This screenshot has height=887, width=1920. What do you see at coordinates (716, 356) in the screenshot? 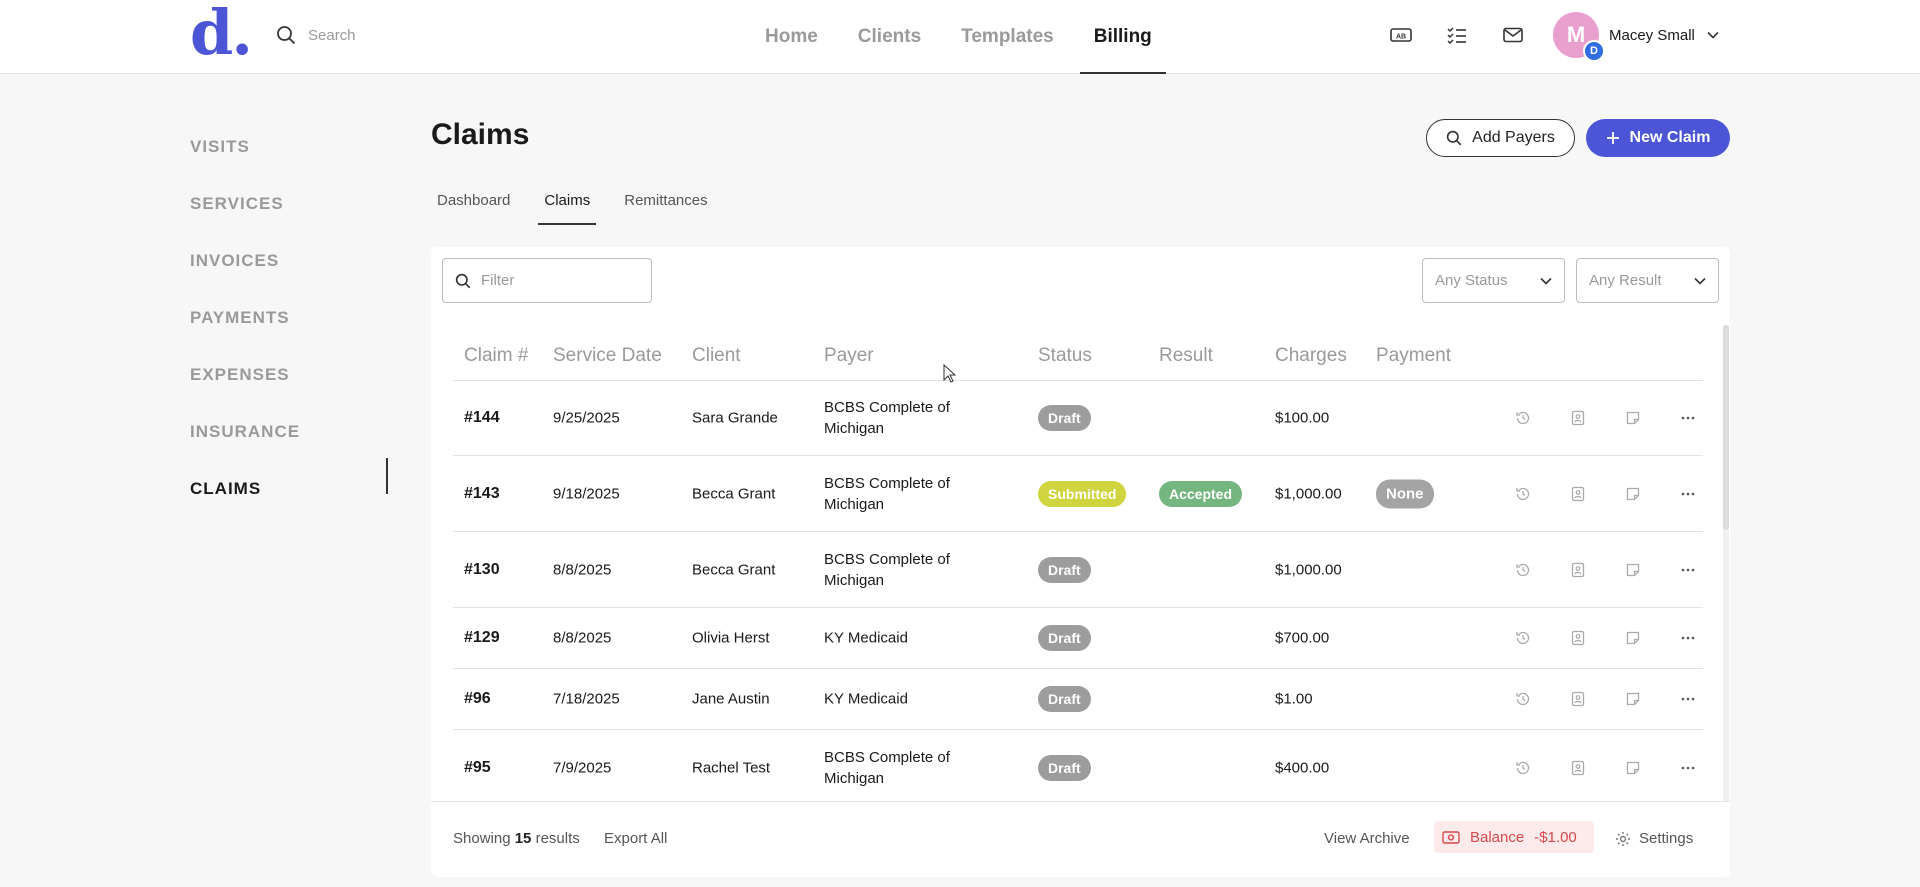
I see `column-header: Client` at bounding box center [716, 356].